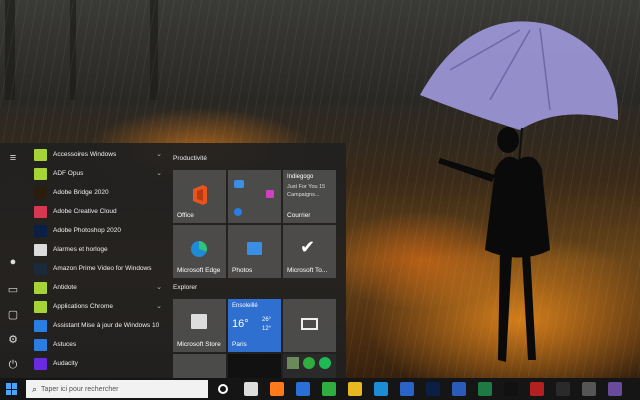 This screenshot has width=640, height=400. I want to click on excel-icon, so click(485, 389).